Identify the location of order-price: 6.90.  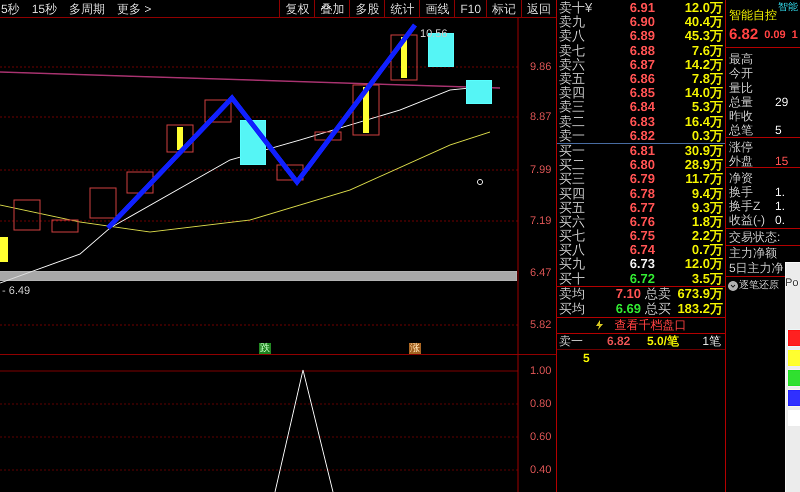
(641, 22).